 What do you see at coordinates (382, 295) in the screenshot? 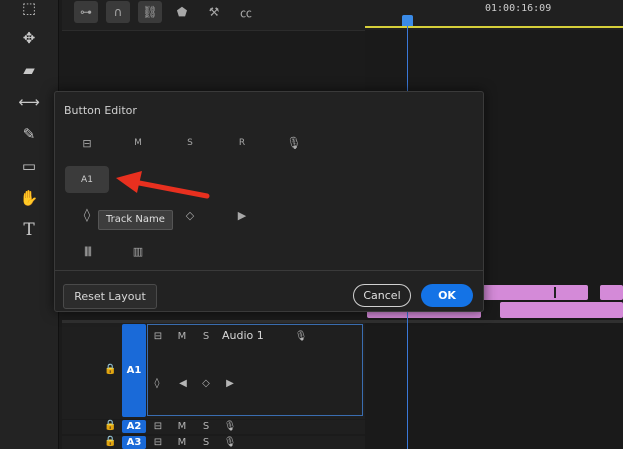
I see `cancel-button: Cancel` at bounding box center [382, 295].